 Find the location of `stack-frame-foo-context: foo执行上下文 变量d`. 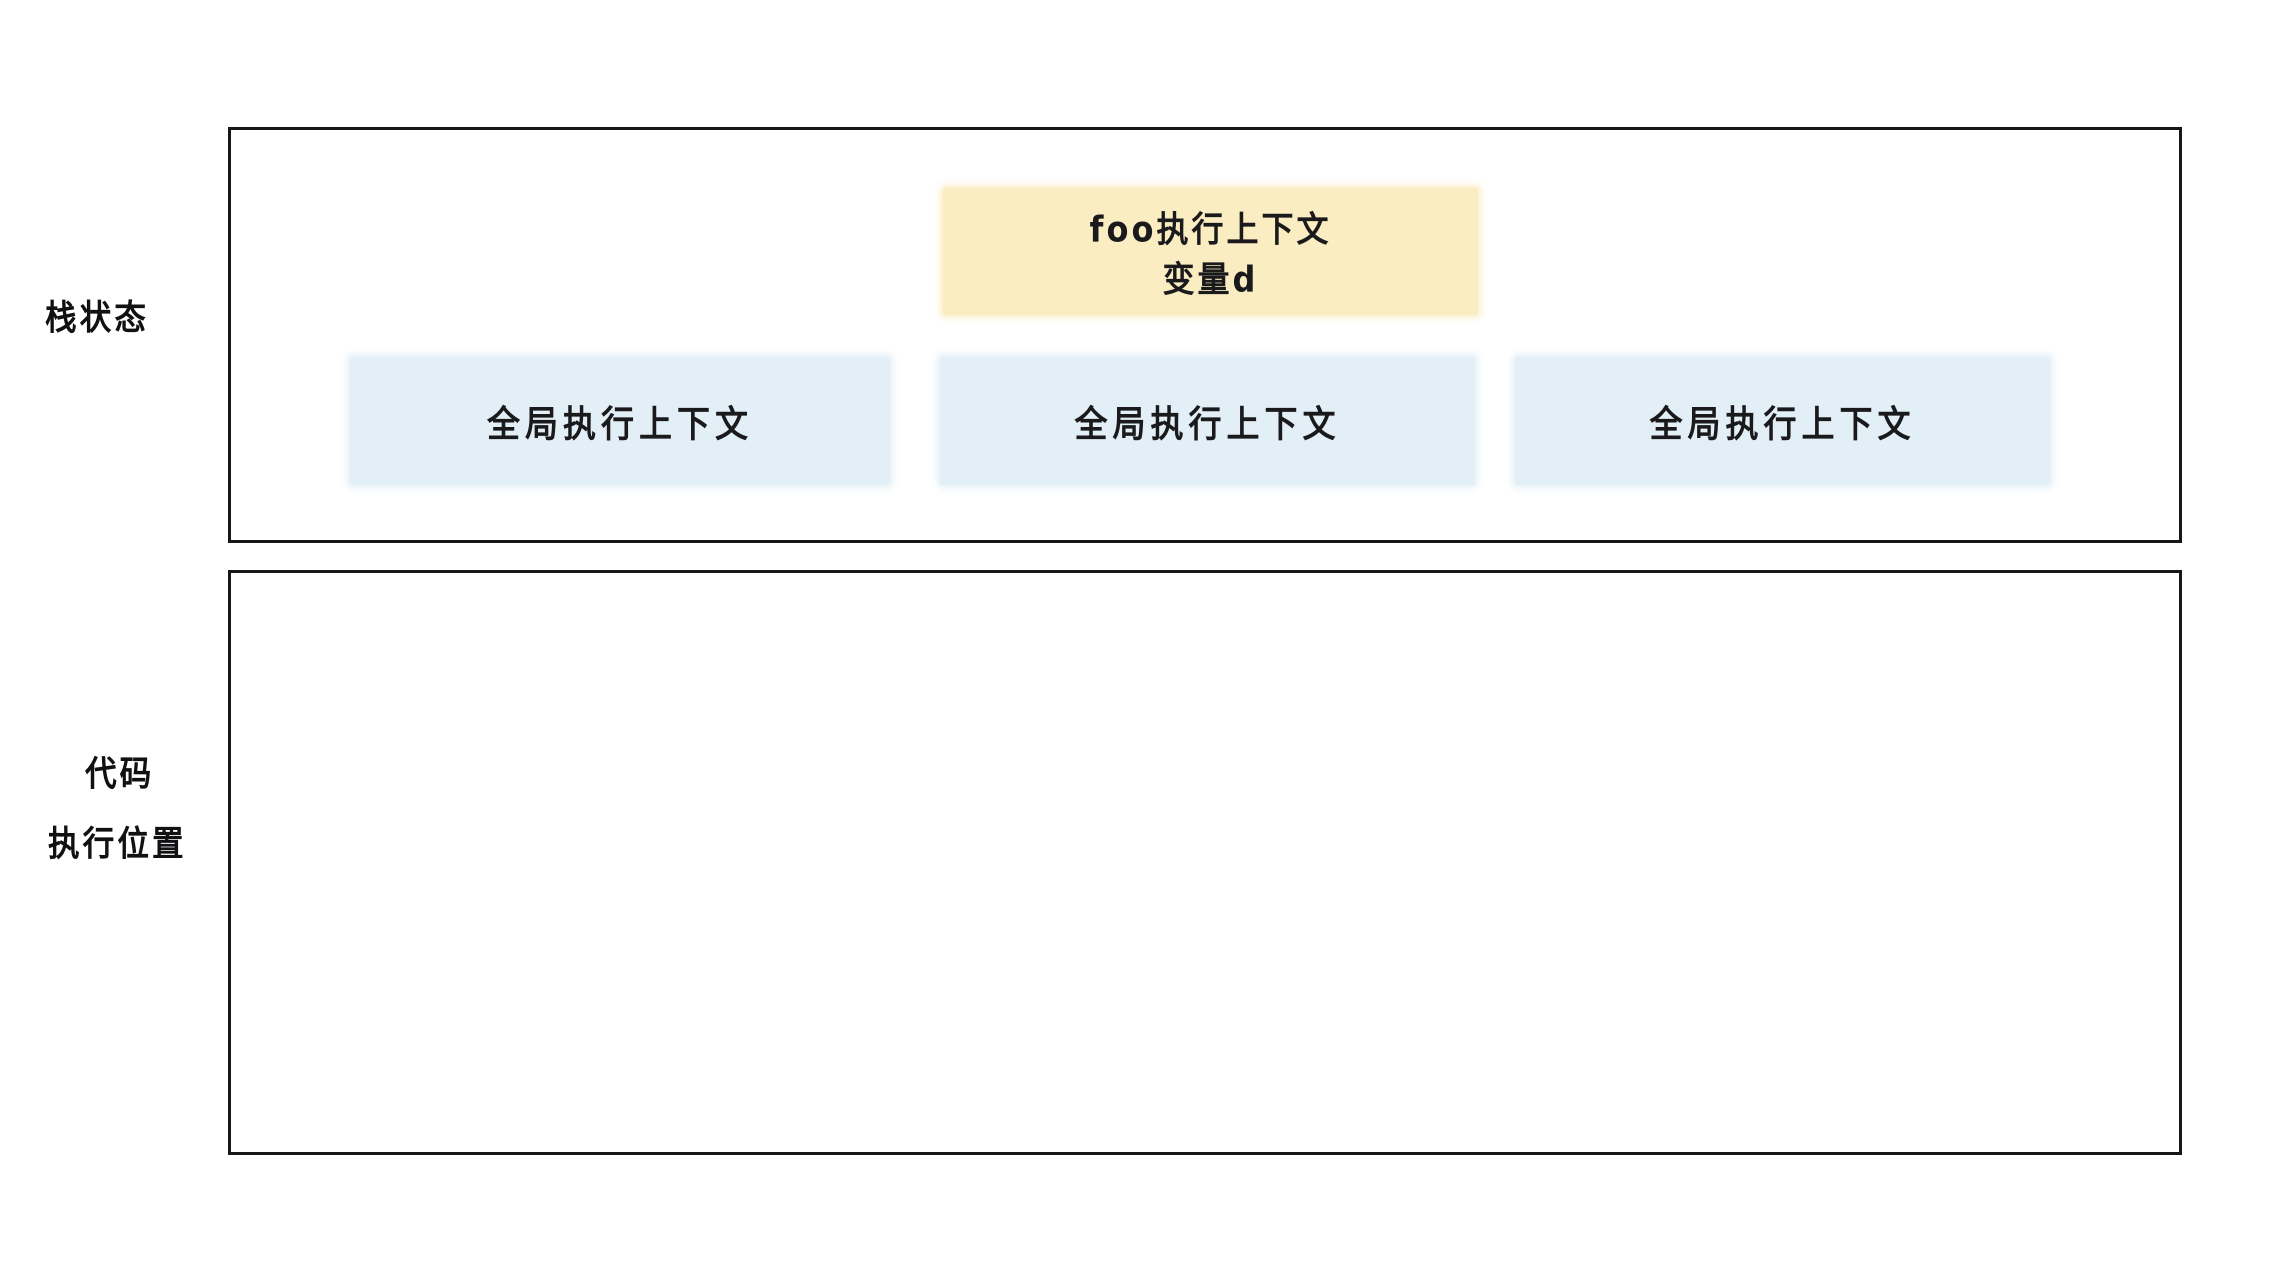

stack-frame-foo-context: foo执行上下文 变量d is located at coordinates (1210, 251).